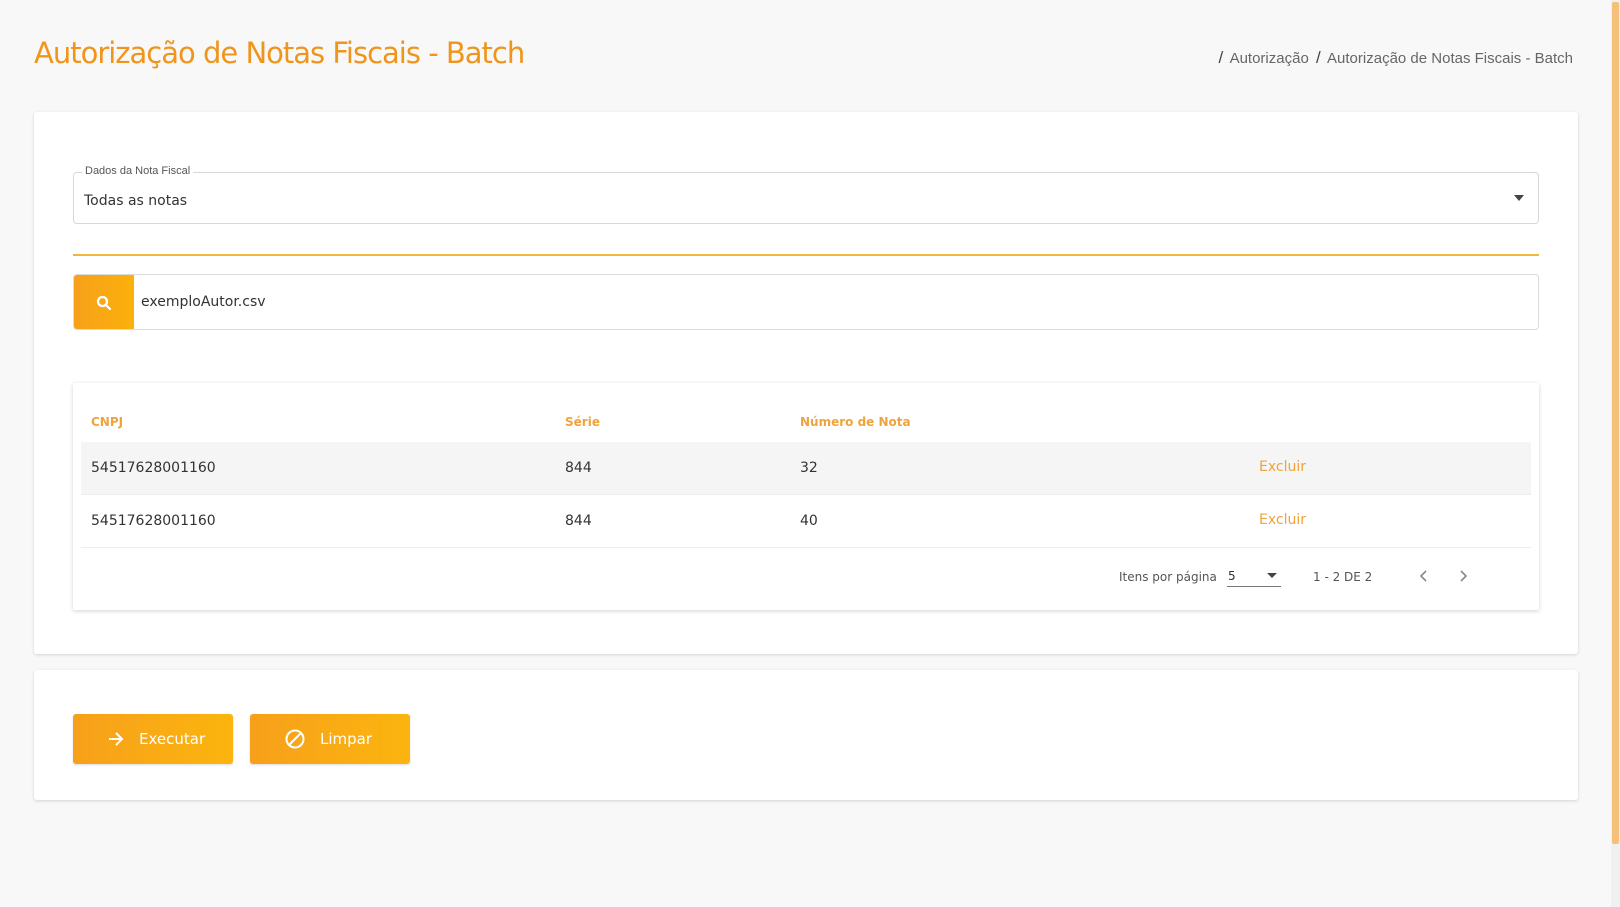  What do you see at coordinates (809, 521) in the screenshot?
I see `cell-numero: 40` at bounding box center [809, 521].